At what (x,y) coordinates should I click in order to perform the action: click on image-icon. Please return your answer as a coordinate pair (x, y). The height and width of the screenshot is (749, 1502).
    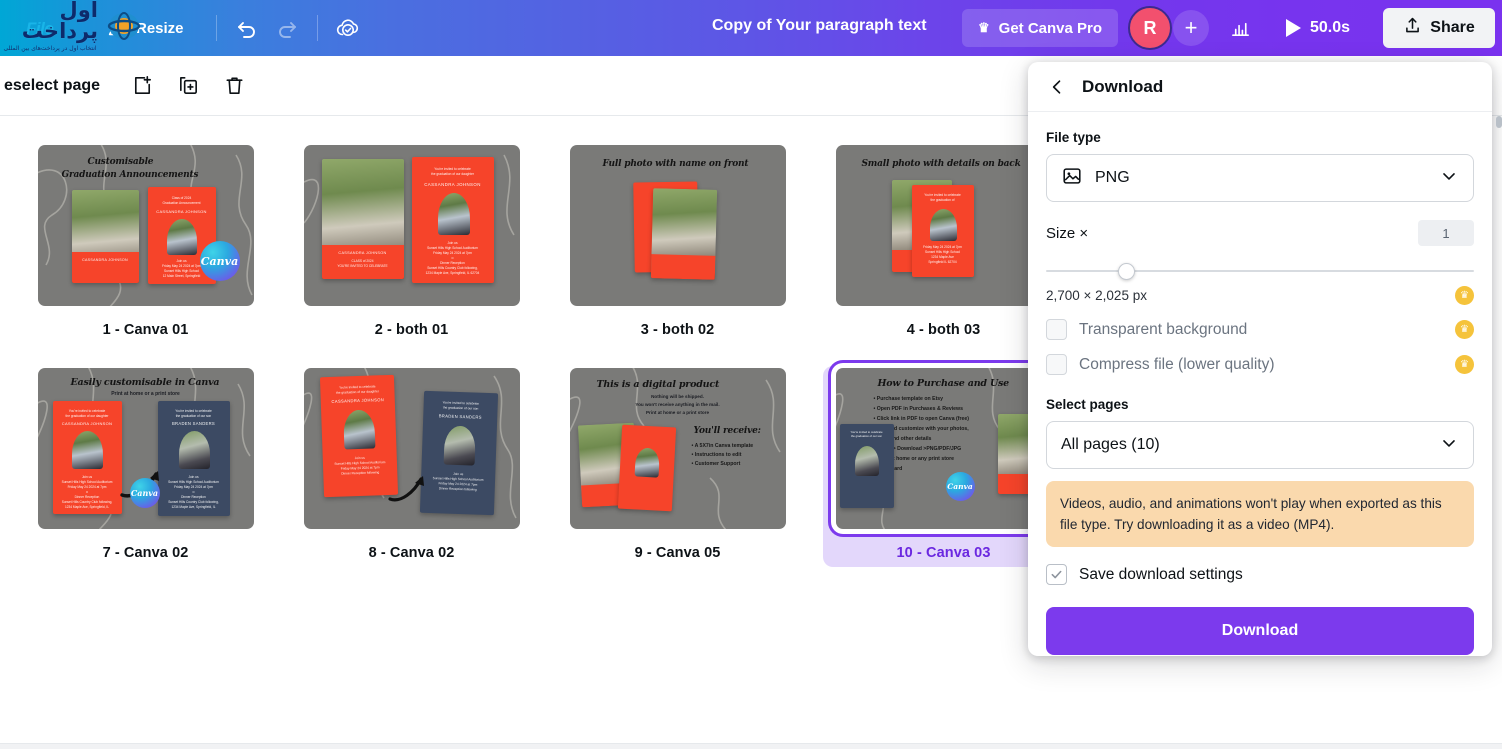
    Looking at the image, I should click on (1072, 178).